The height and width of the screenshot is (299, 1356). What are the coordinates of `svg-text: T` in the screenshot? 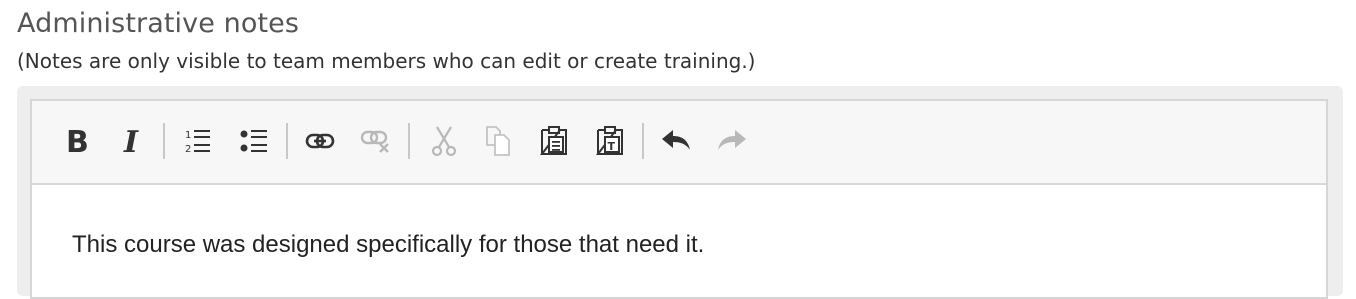 It's located at (612, 146).